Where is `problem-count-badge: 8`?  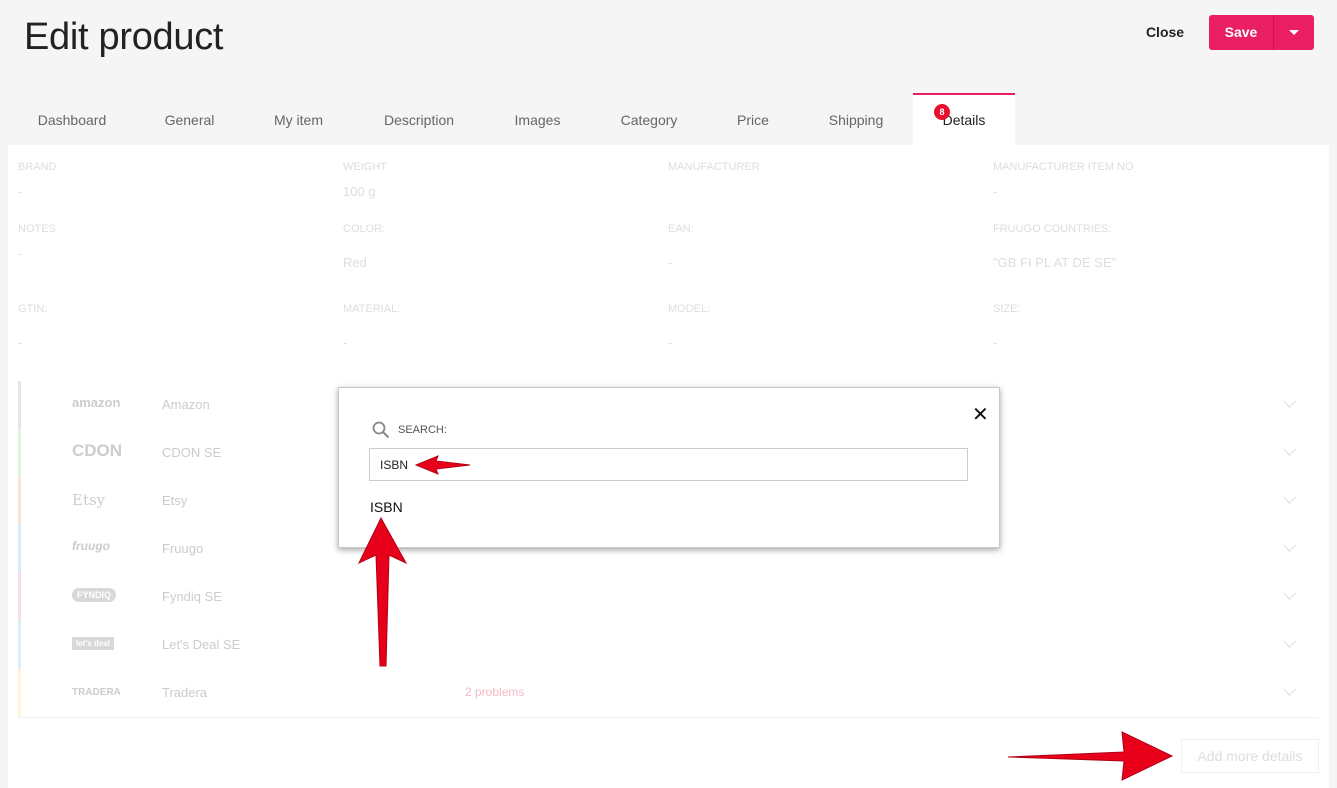
problem-count-badge: 8 is located at coordinates (942, 112).